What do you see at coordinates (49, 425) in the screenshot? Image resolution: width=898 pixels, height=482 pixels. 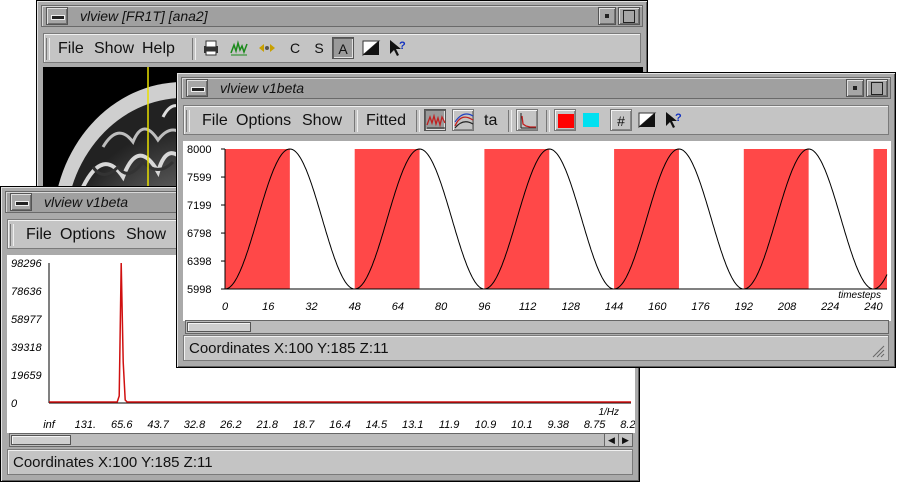 I see `x-tick-label: inf` at bounding box center [49, 425].